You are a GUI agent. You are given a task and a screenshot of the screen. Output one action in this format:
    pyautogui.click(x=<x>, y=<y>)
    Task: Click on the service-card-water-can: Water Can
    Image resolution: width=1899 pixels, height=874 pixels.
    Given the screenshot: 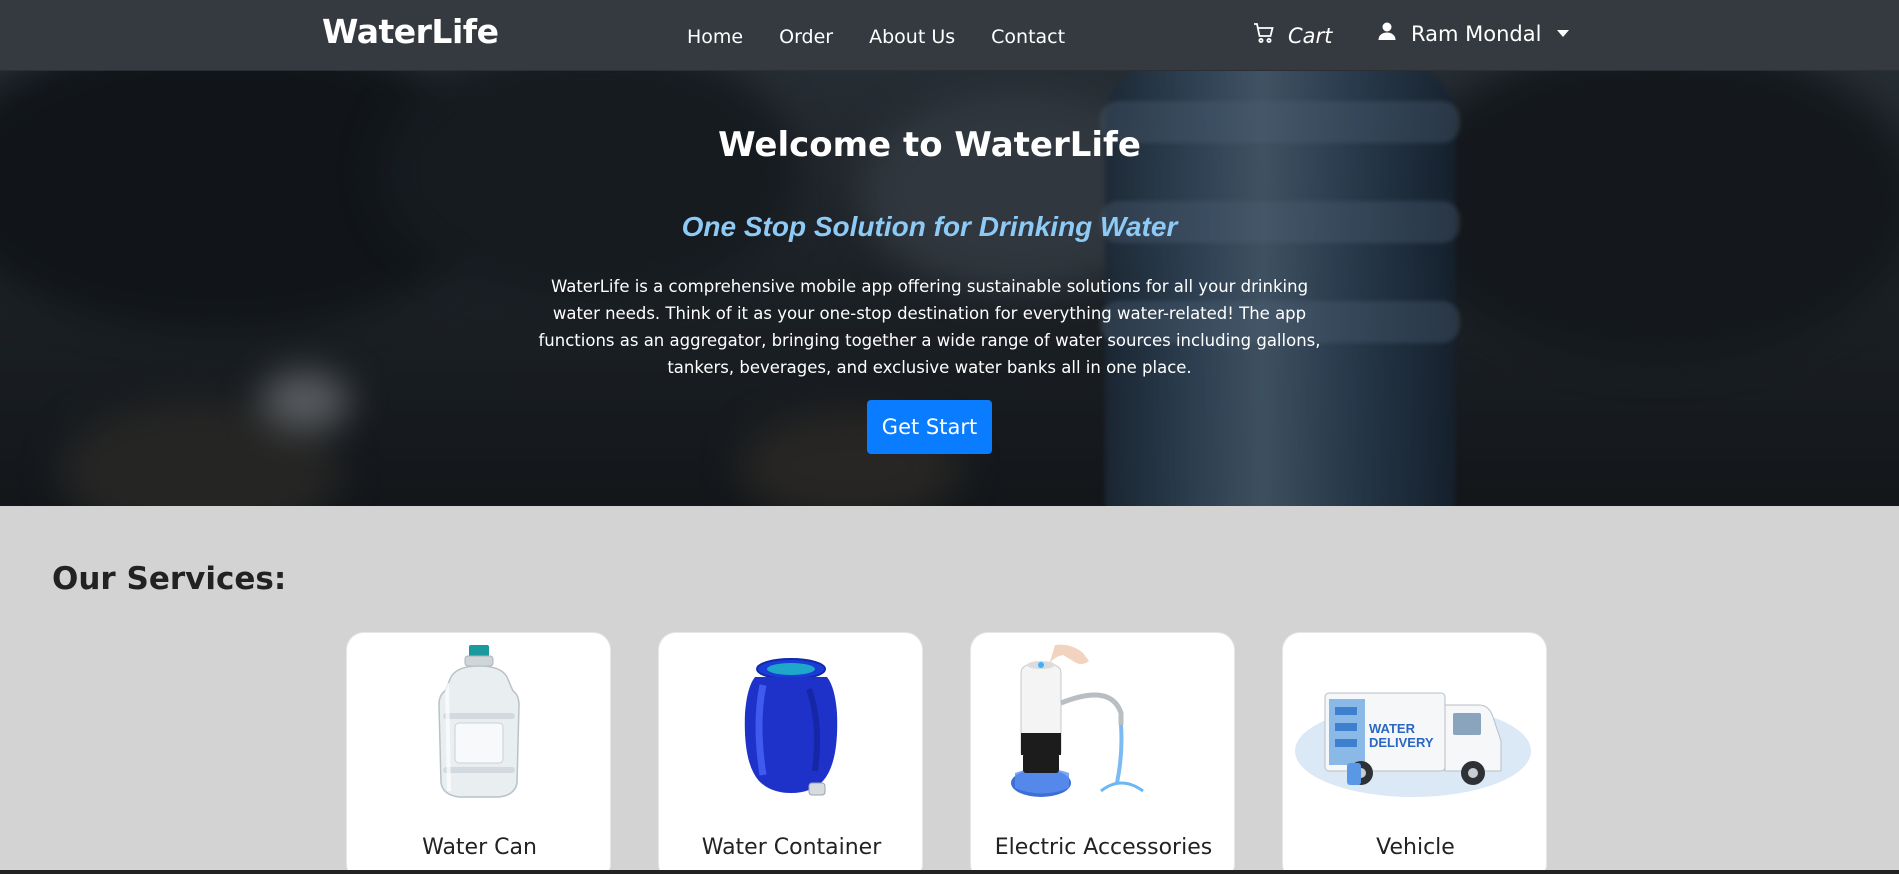 What is the action you would take?
    pyautogui.click(x=478, y=753)
    